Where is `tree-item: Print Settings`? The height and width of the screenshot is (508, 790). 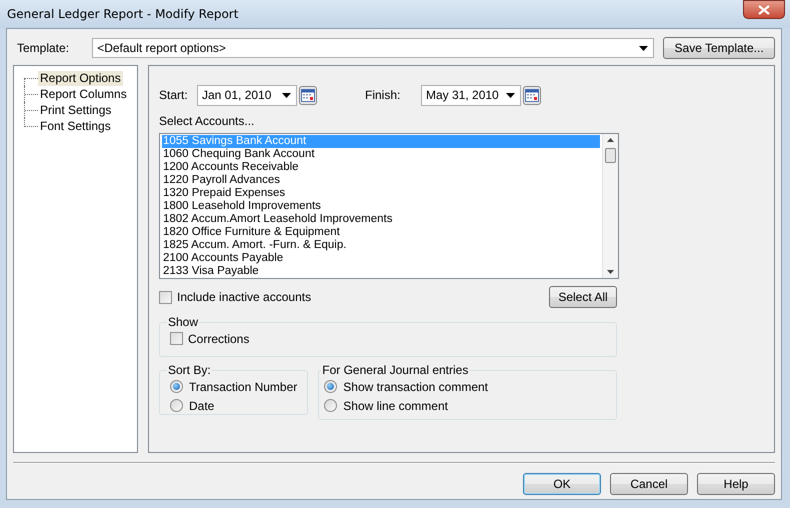
tree-item: Print Settings is located at coordinates (76, 110).